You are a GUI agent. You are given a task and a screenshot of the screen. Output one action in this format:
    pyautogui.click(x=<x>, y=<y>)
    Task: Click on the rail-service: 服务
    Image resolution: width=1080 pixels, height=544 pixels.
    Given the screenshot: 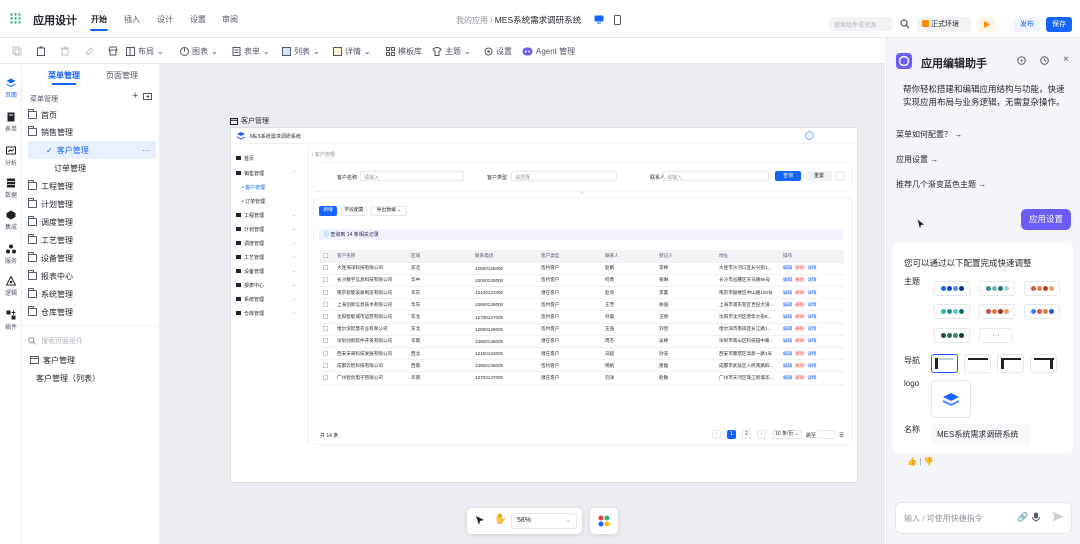 What is the action you would take?
    pyautogui.click(x=11, y=254)
    